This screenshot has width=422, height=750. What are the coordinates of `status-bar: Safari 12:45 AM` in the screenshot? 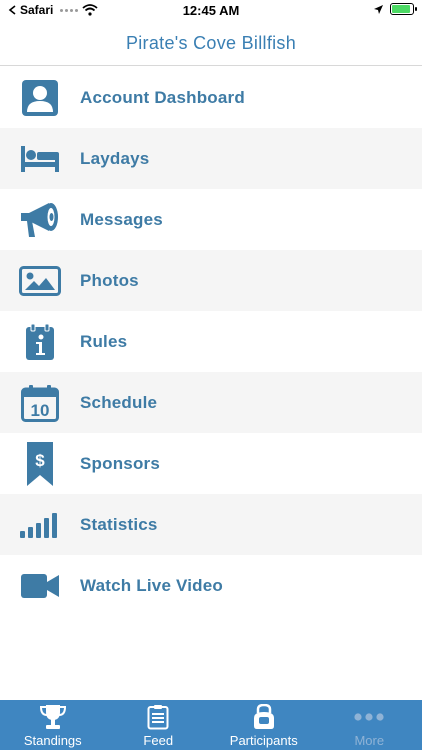 It's located at (211, 11).